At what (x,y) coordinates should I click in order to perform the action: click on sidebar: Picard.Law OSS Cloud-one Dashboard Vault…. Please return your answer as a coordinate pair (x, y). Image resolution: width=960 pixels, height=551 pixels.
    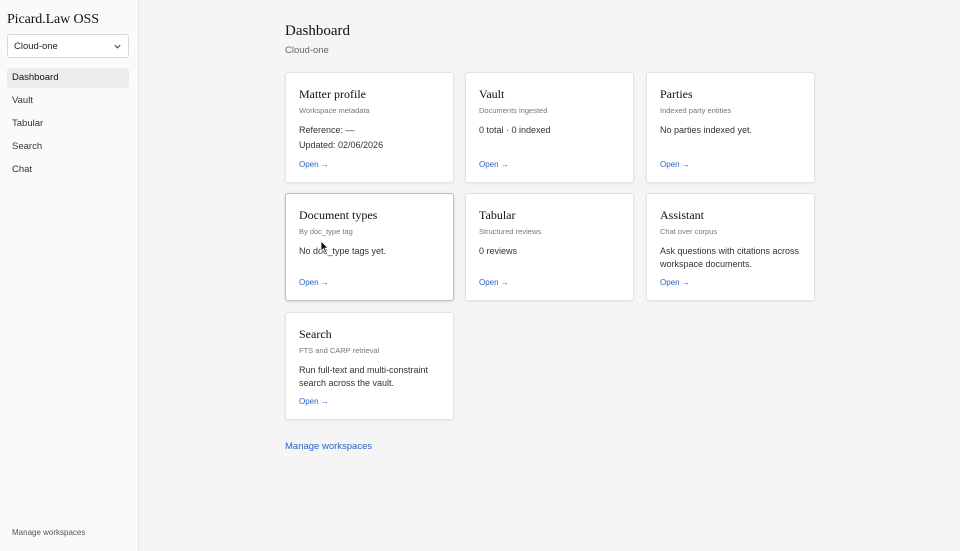
    Looking at the image, I should click on (69, 275).